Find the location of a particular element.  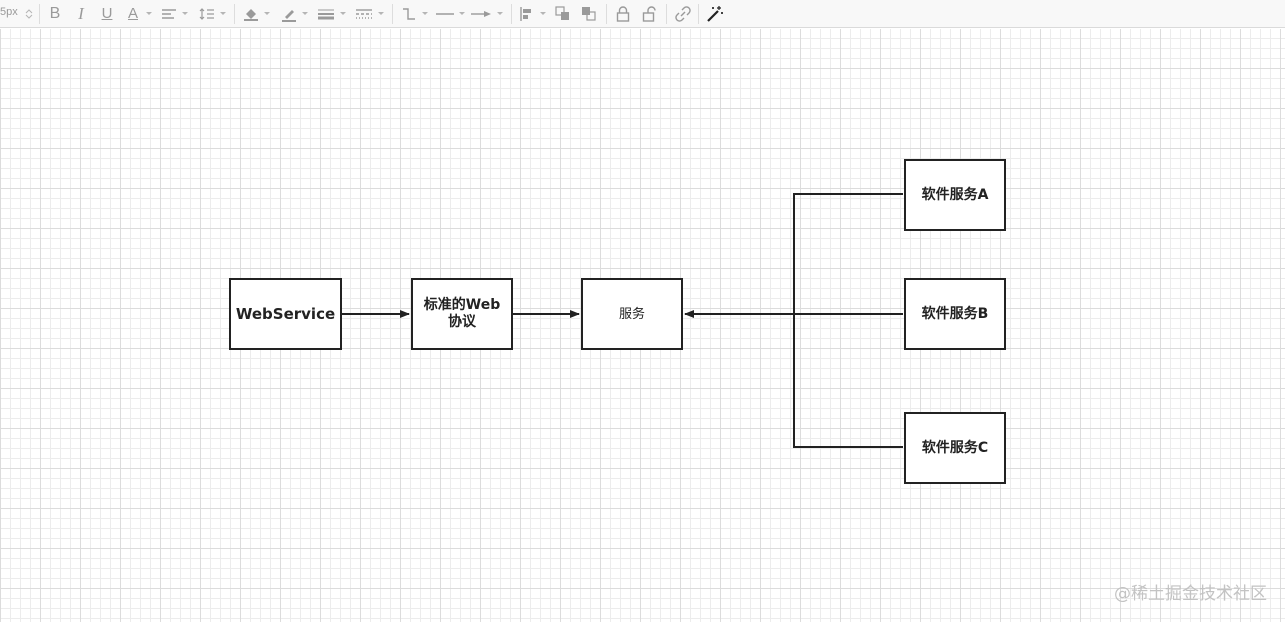

node-label: 软件服务C is located at coordinates (955, 447).